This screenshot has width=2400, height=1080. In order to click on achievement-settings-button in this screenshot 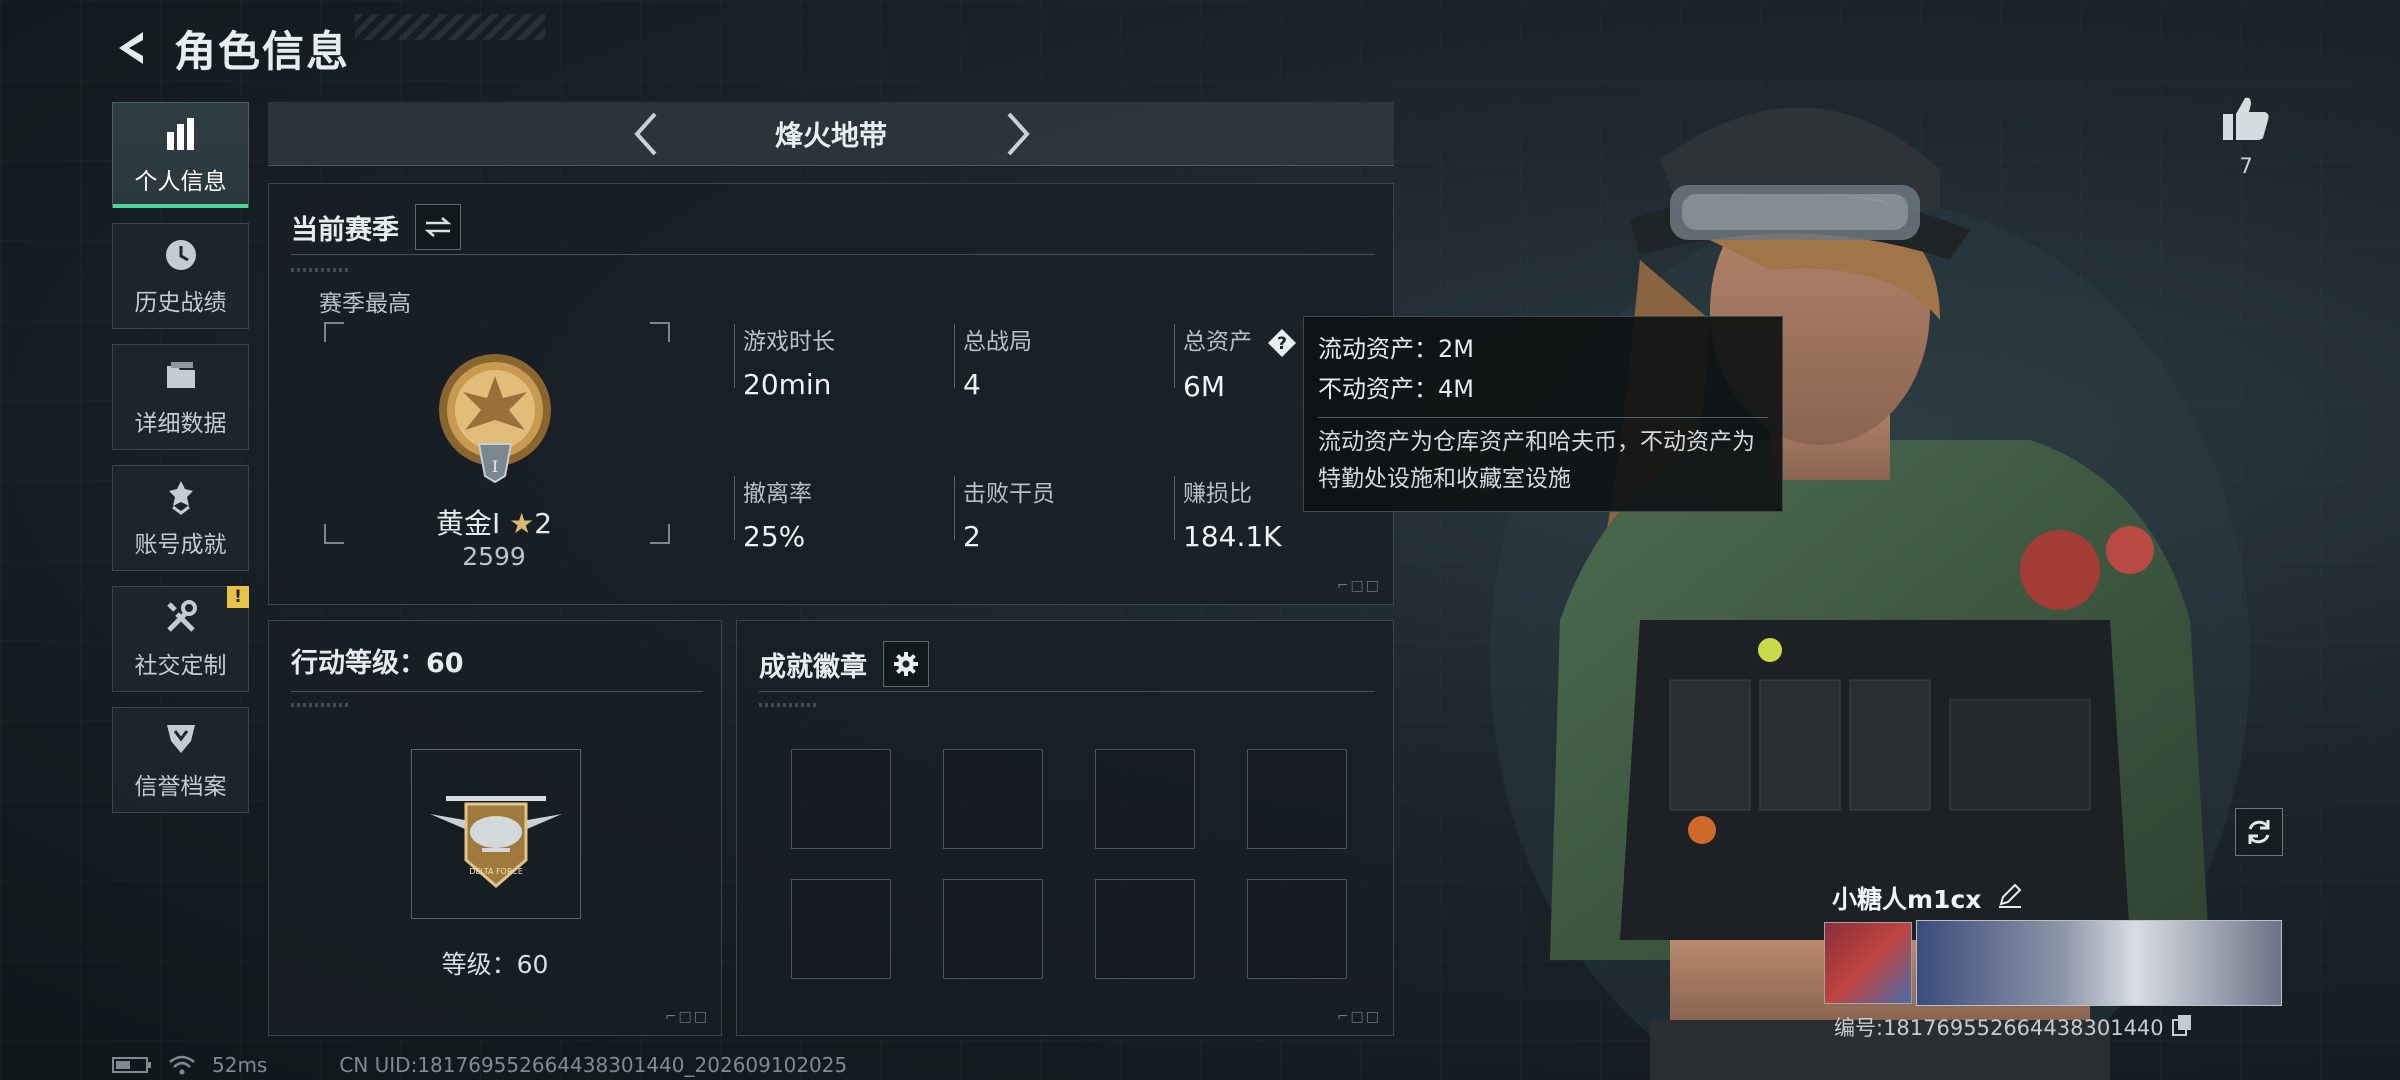, I will do `click(906, 664)`.